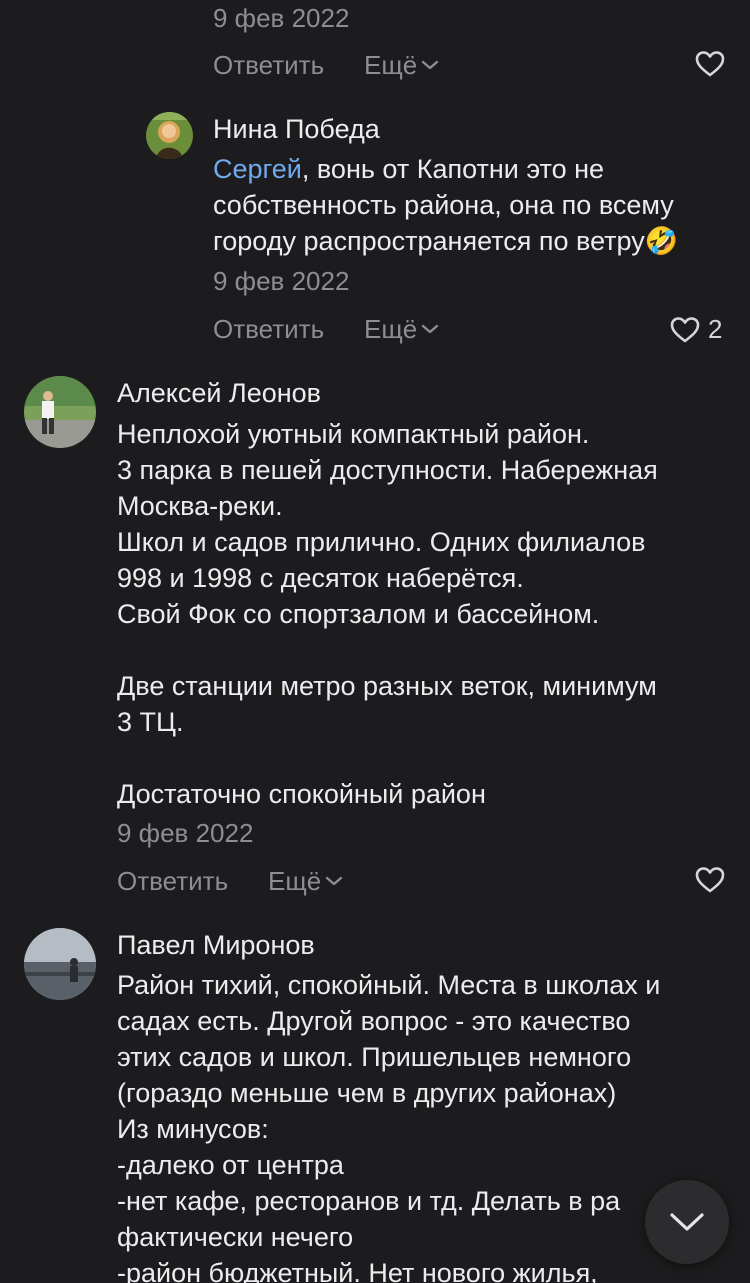 This screenshot has height=1283, width=750. I want to click on comment-text-line: Две станции метро разных веток, минимум, so click(387, 686).